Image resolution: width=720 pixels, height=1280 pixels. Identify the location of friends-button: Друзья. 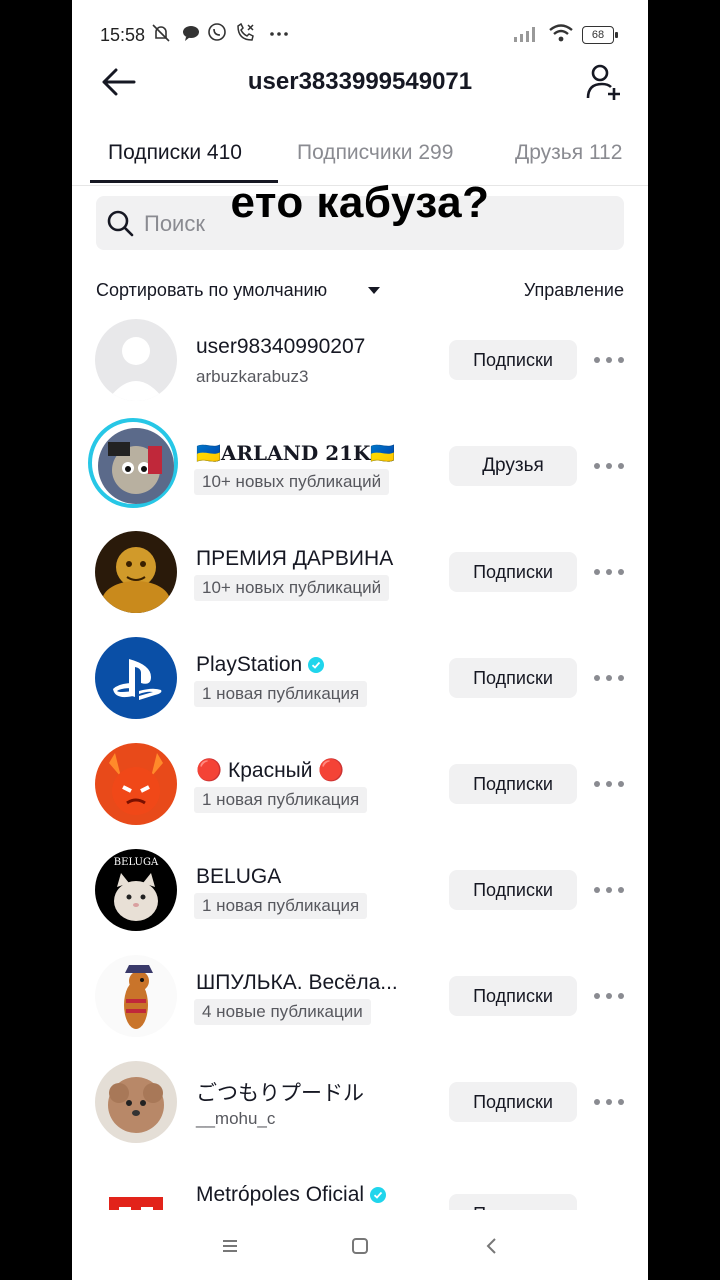
(513, 466).